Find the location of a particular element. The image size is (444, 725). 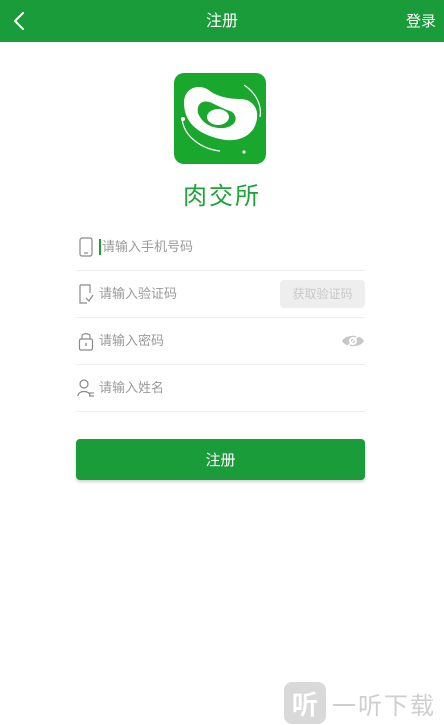

watermark-text: 一听下载 is located at coordinates (384, 705).